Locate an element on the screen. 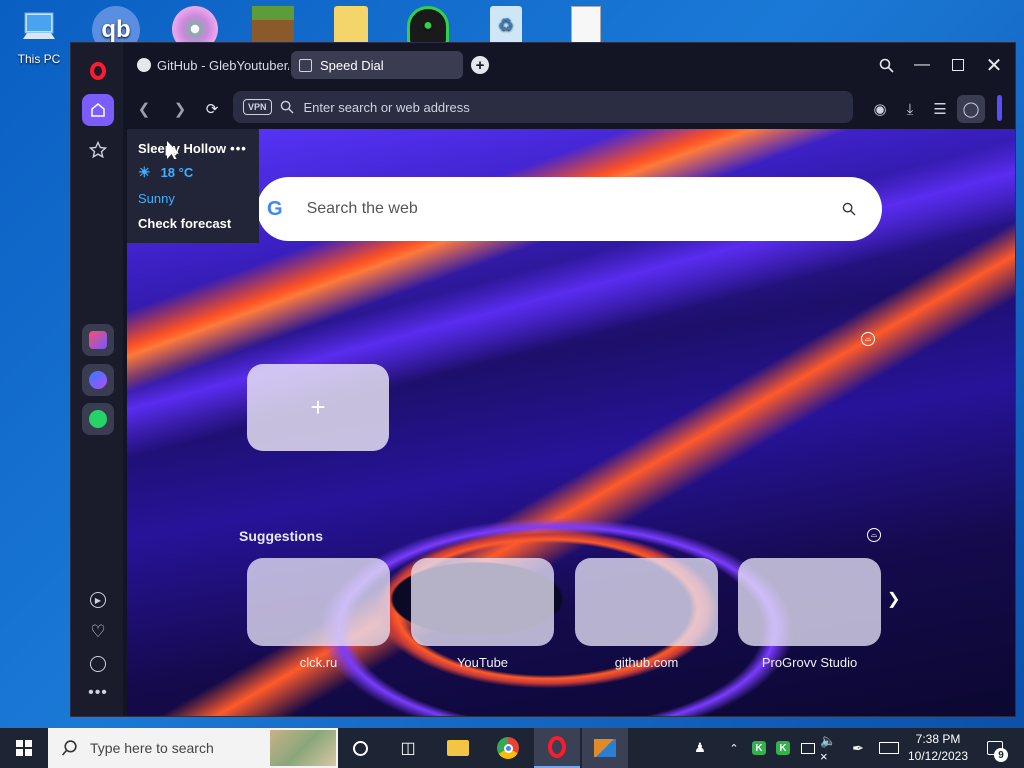  aria-icon is located at coordinates (98, 340).